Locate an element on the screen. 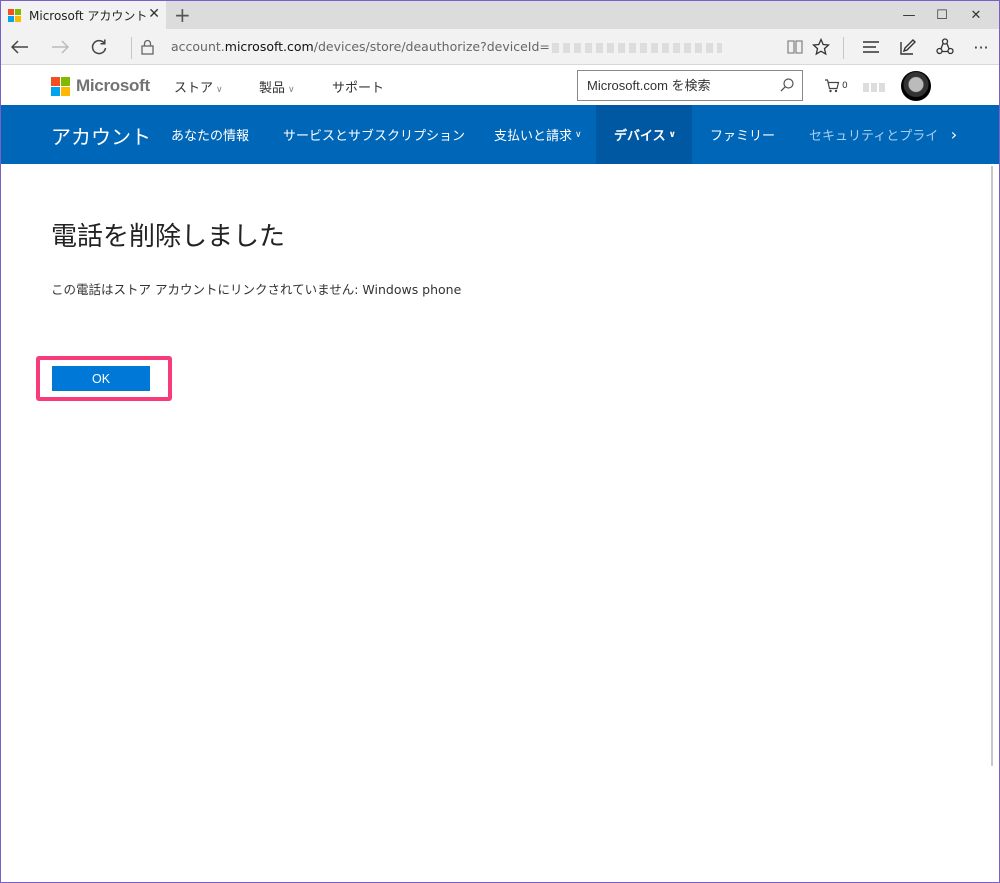 This screenshot has width=1000, height=883. microsoft-favicon-icon is located at coordinates (14, 15).